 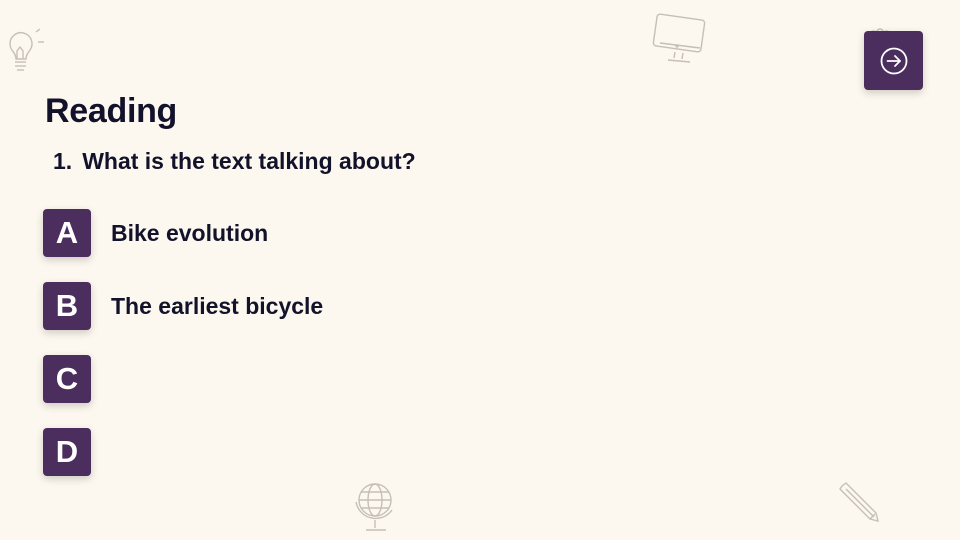 I want to click on lightbulb-icon, so click(x=24, y=48).